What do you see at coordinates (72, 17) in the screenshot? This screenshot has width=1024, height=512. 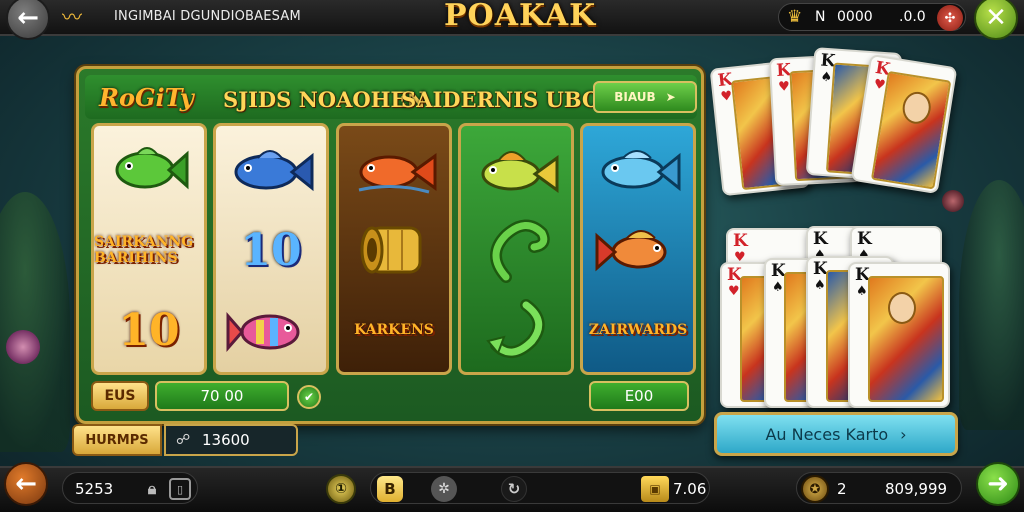 I see `game-logo-icon: 〰` at bounding box center [72, 17].